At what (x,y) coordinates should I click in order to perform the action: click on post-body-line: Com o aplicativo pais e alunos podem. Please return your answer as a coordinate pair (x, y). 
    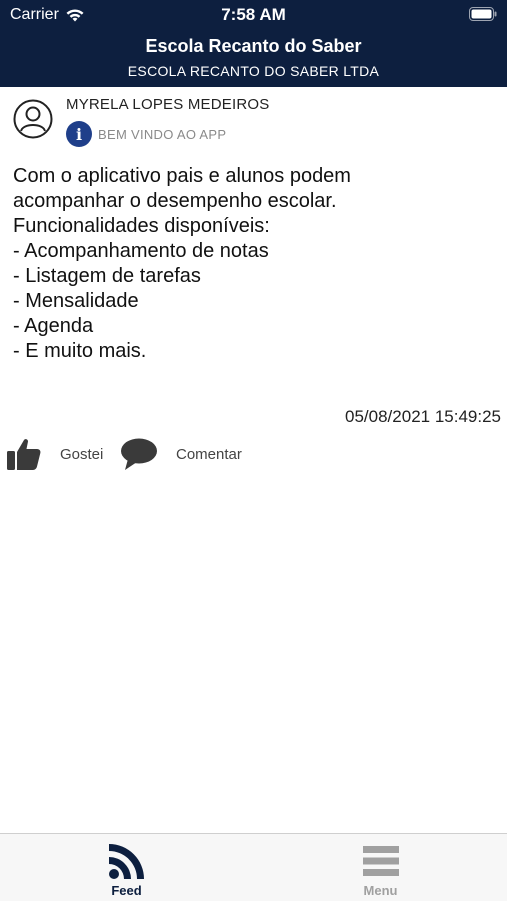
    Looking at the image, I should click on (182, 176).